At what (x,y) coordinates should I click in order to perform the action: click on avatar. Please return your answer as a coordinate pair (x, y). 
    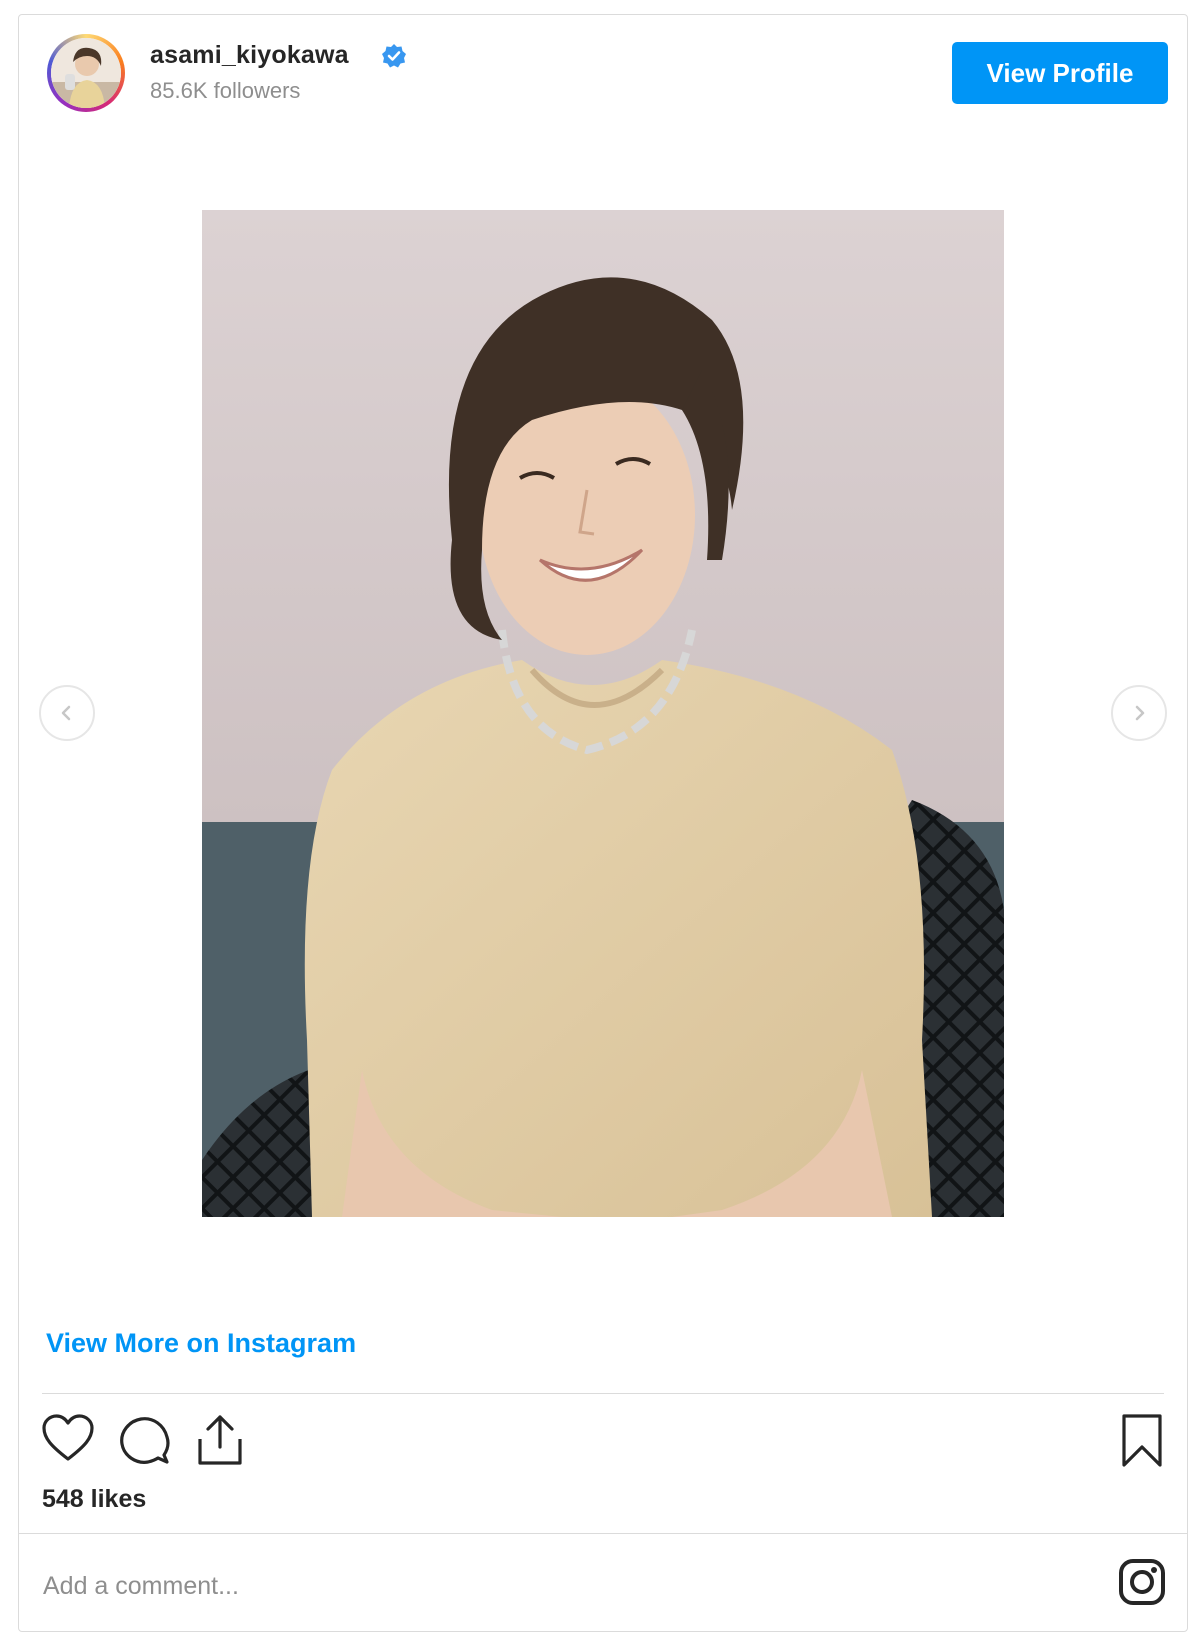
    Looking at the image, I should click on (86, 73).